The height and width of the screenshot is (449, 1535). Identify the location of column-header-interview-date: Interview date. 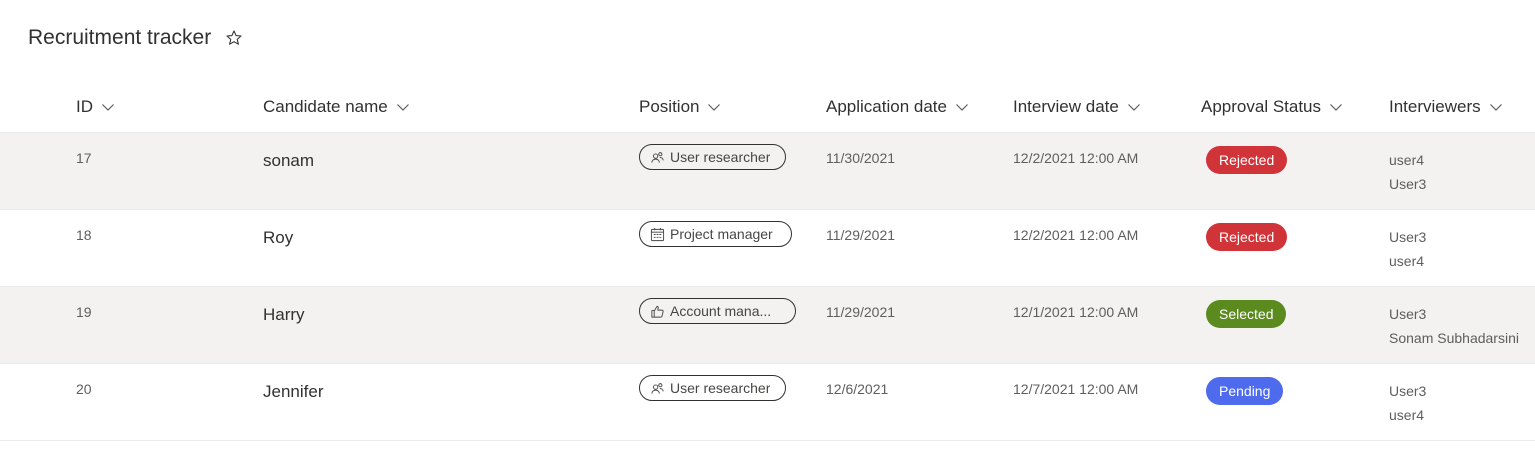
(1077, 107).